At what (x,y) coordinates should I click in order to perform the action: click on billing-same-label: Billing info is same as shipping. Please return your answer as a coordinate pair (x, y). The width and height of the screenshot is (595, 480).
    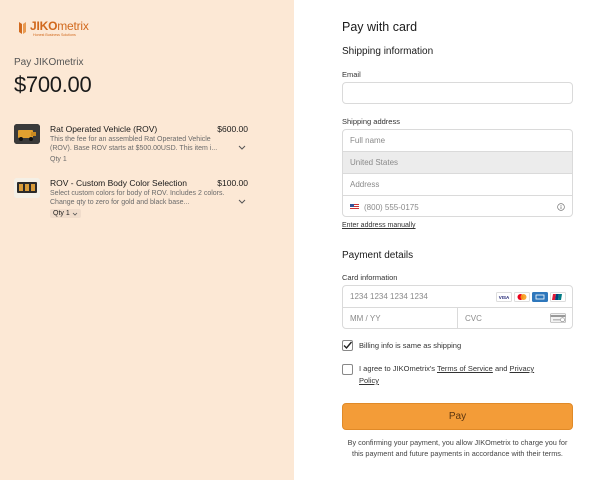
    Looking at the image, I should click on (410, 345).